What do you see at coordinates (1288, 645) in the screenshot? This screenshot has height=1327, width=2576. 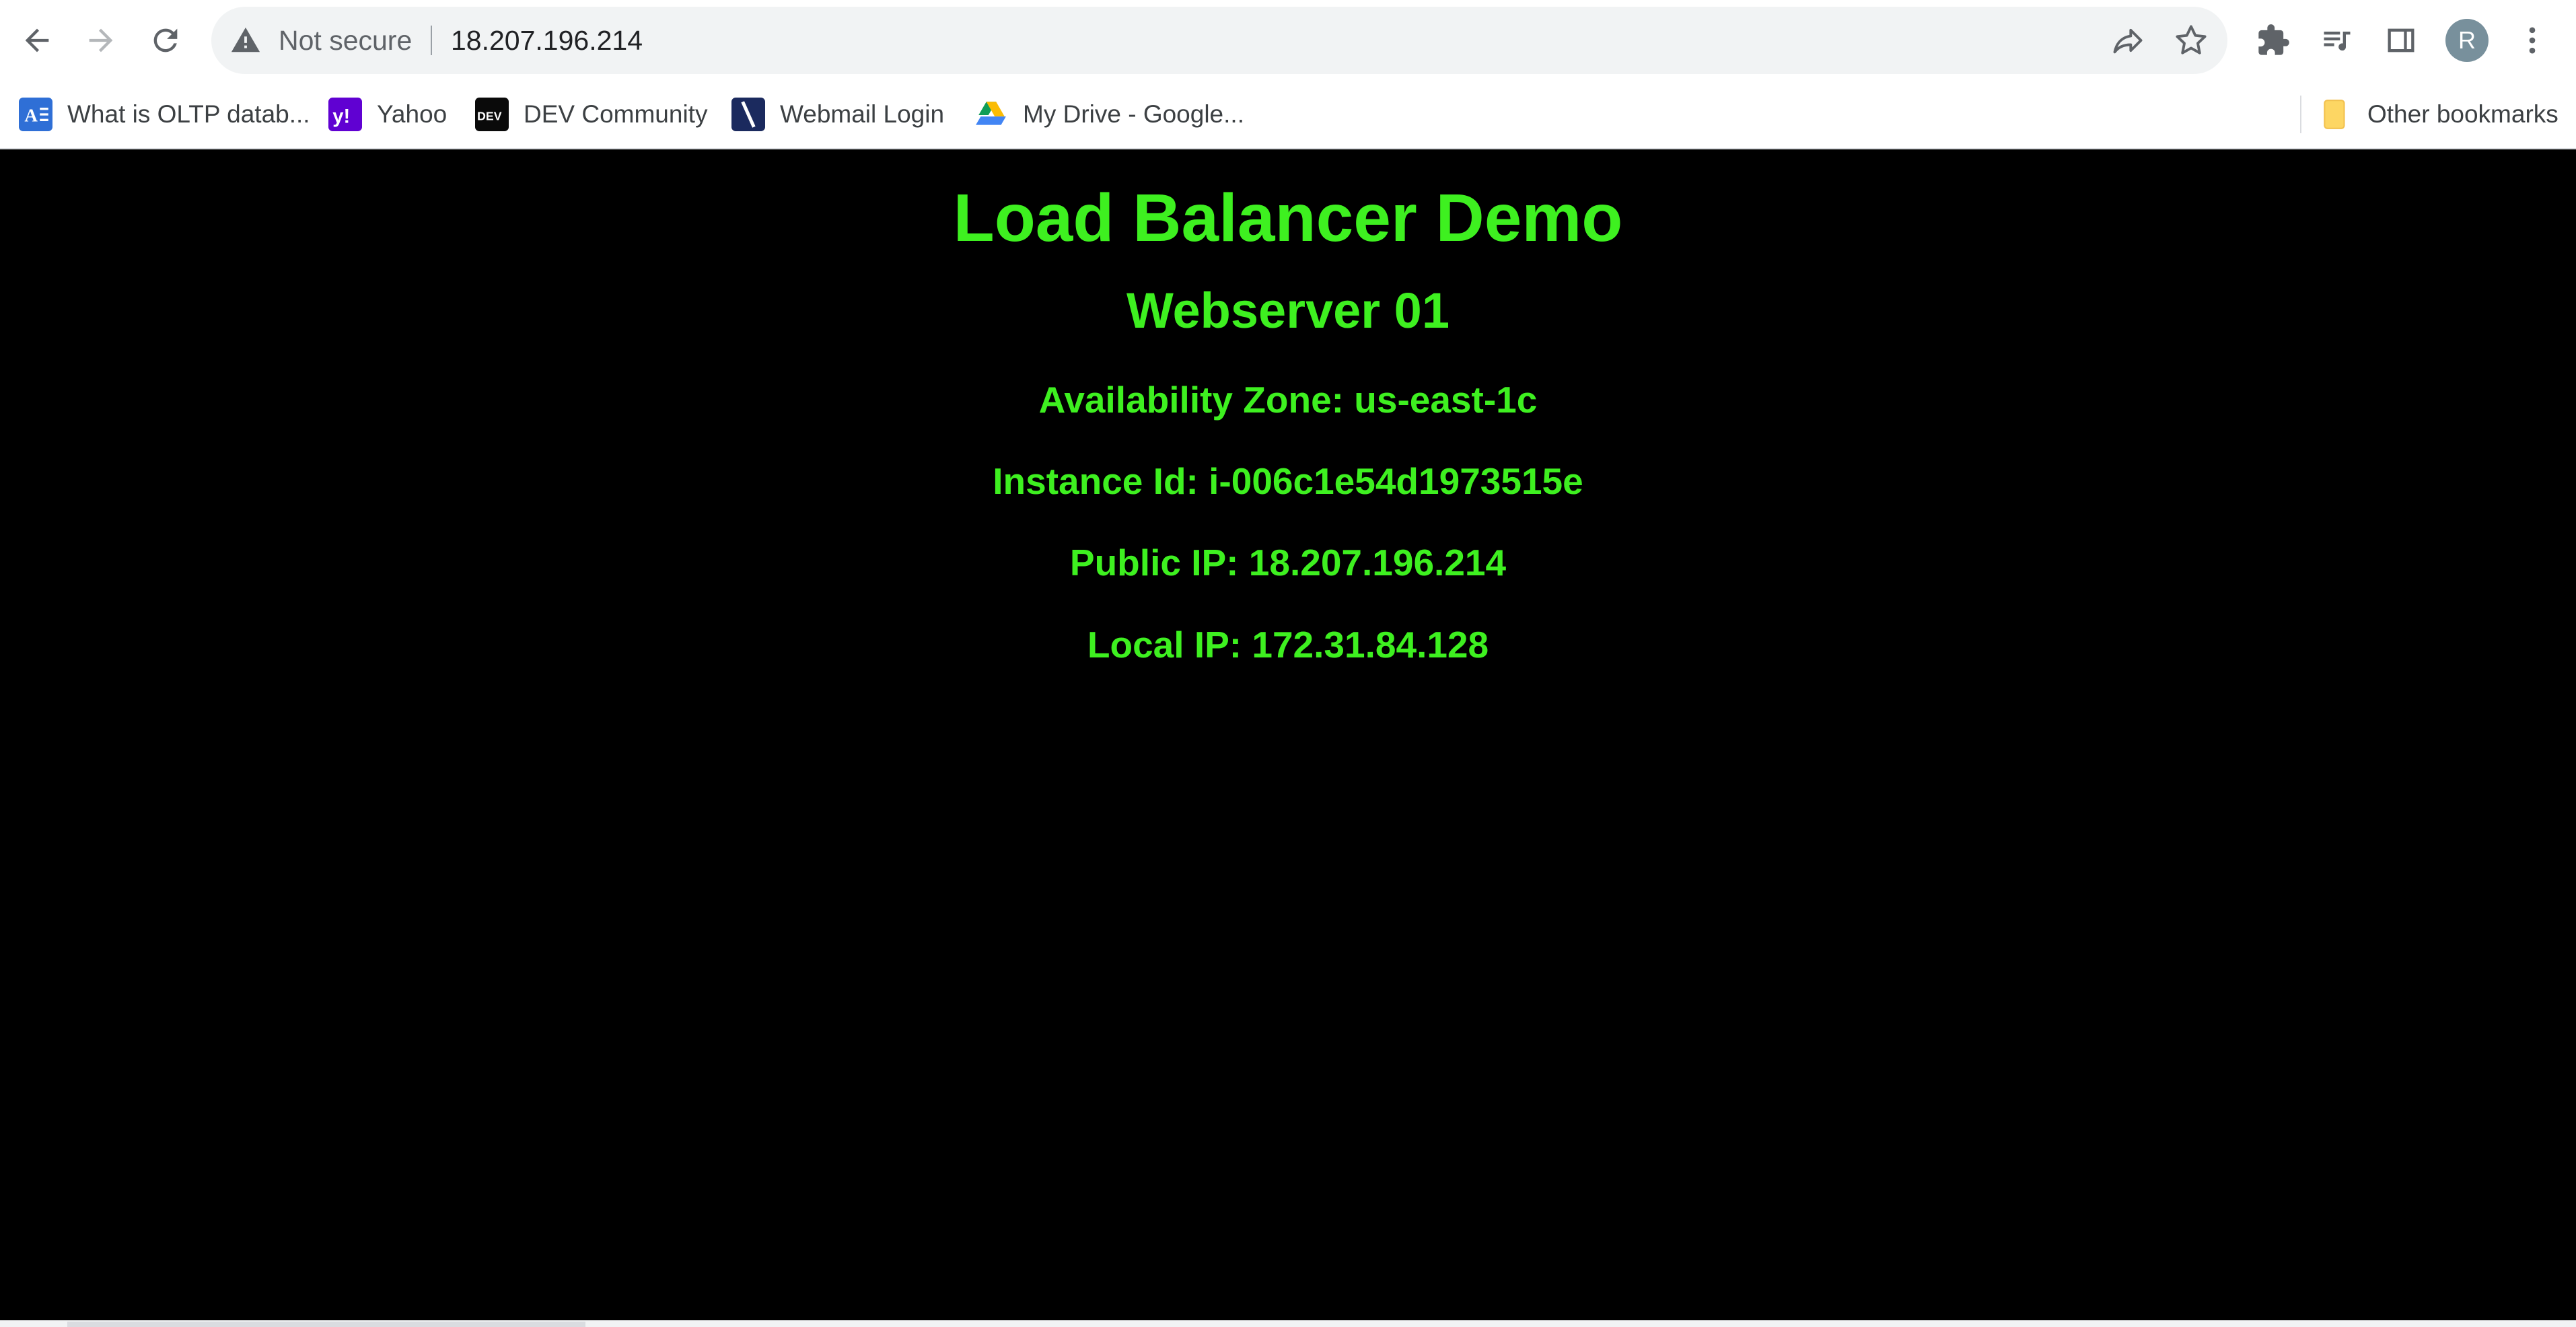 I see `local-ip-text: Local IP: 172.31.84.128` at bounding box center [1288, 645].